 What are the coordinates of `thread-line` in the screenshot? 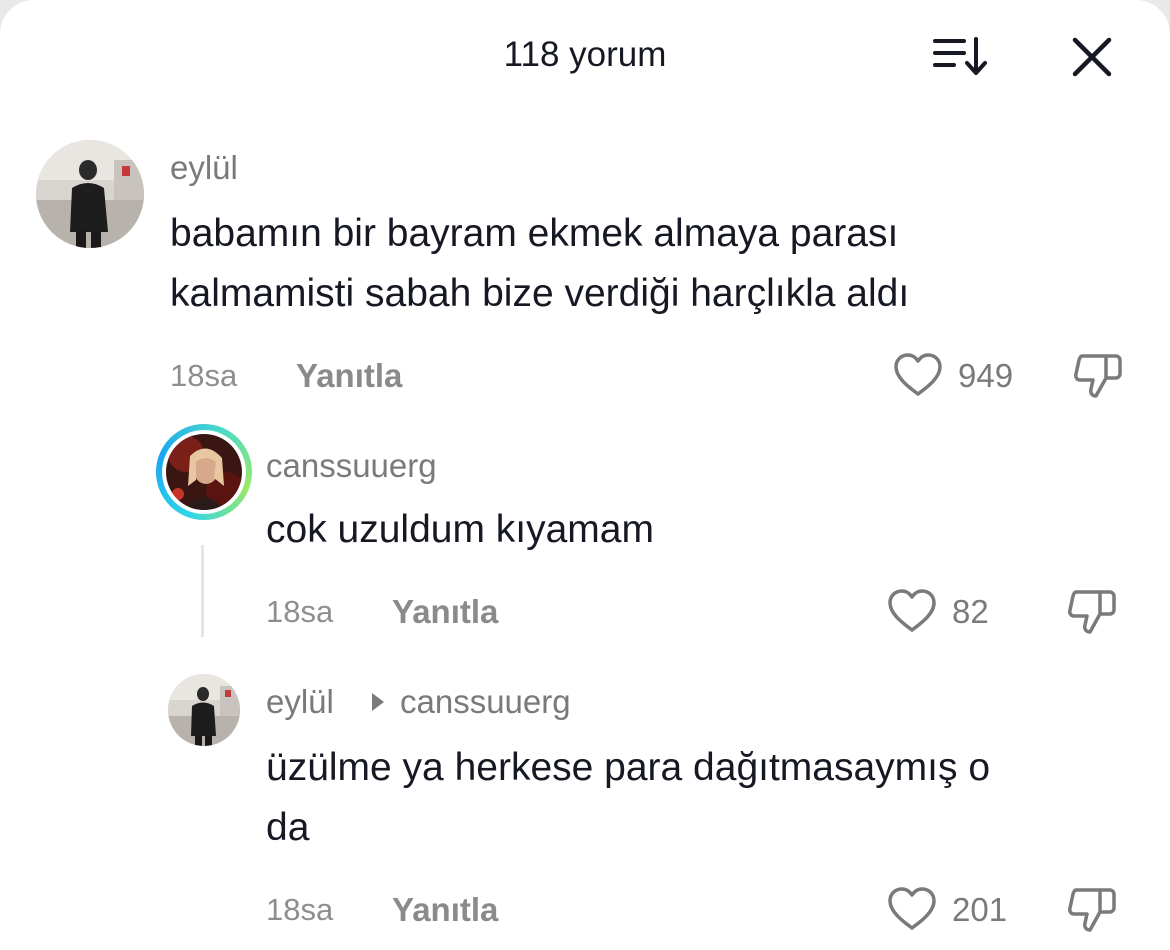 It's located at (202, 591).